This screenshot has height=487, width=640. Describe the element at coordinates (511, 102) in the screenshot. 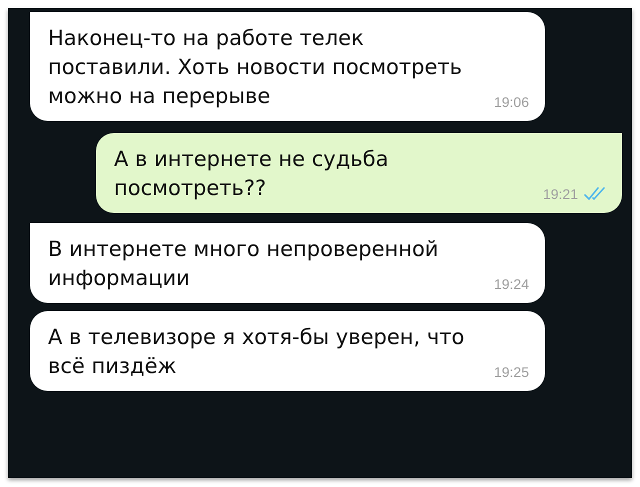

I see `message-time: 19:06` at that location.